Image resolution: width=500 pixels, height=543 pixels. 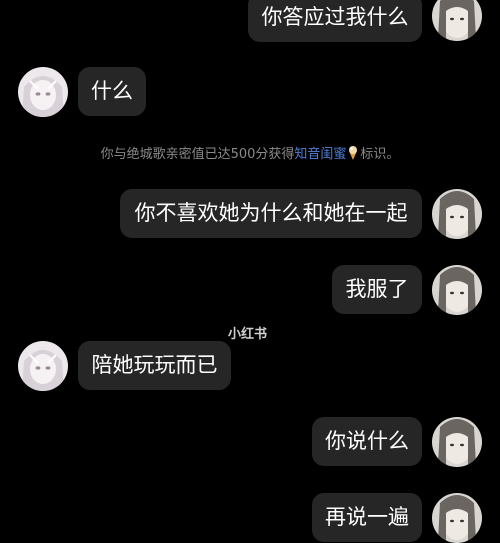 I want to click on message-bubble-sent: 我服了, so click(x=377, y=289).